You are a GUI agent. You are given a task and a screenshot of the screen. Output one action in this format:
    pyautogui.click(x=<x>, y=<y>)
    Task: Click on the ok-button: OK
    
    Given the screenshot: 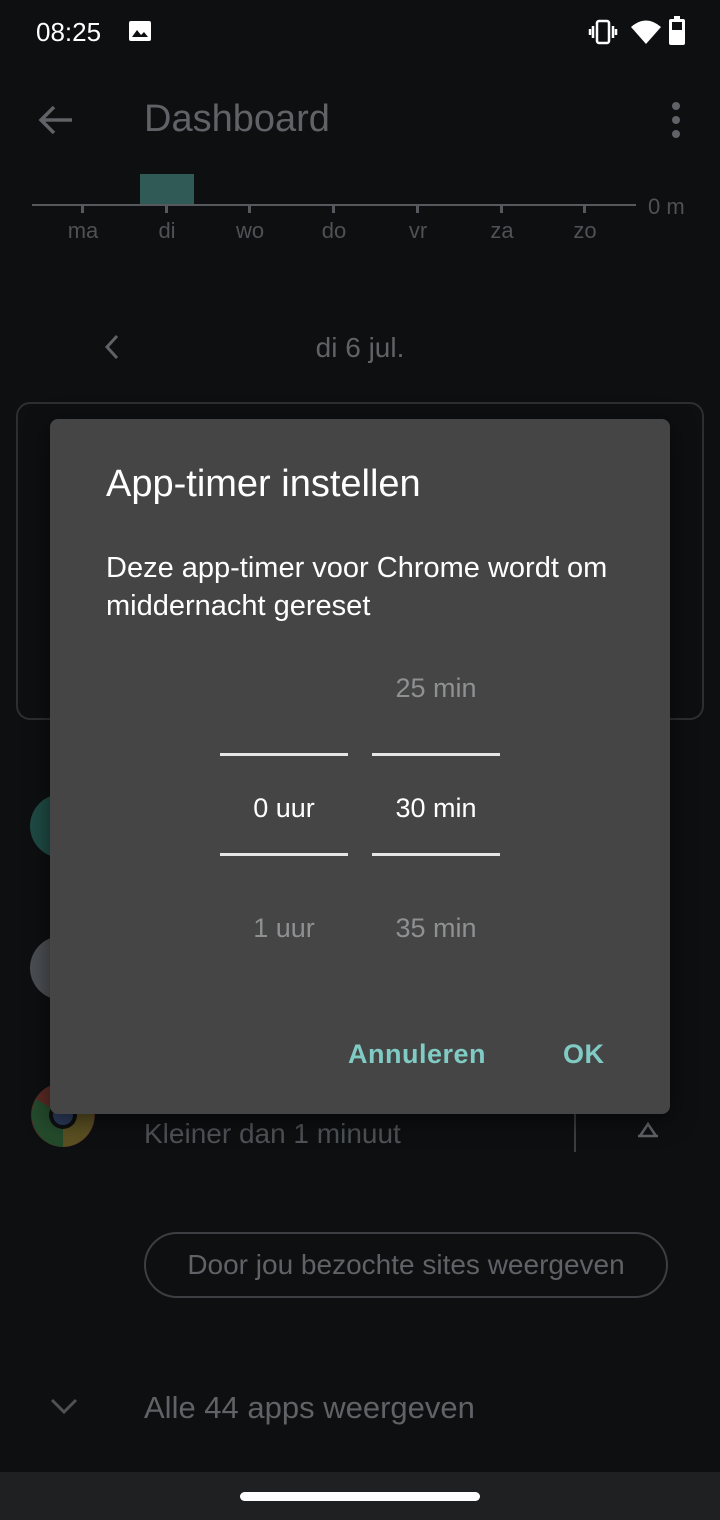 What is the action you would take?
    pyautogui.click(x=584, y=1054)
    